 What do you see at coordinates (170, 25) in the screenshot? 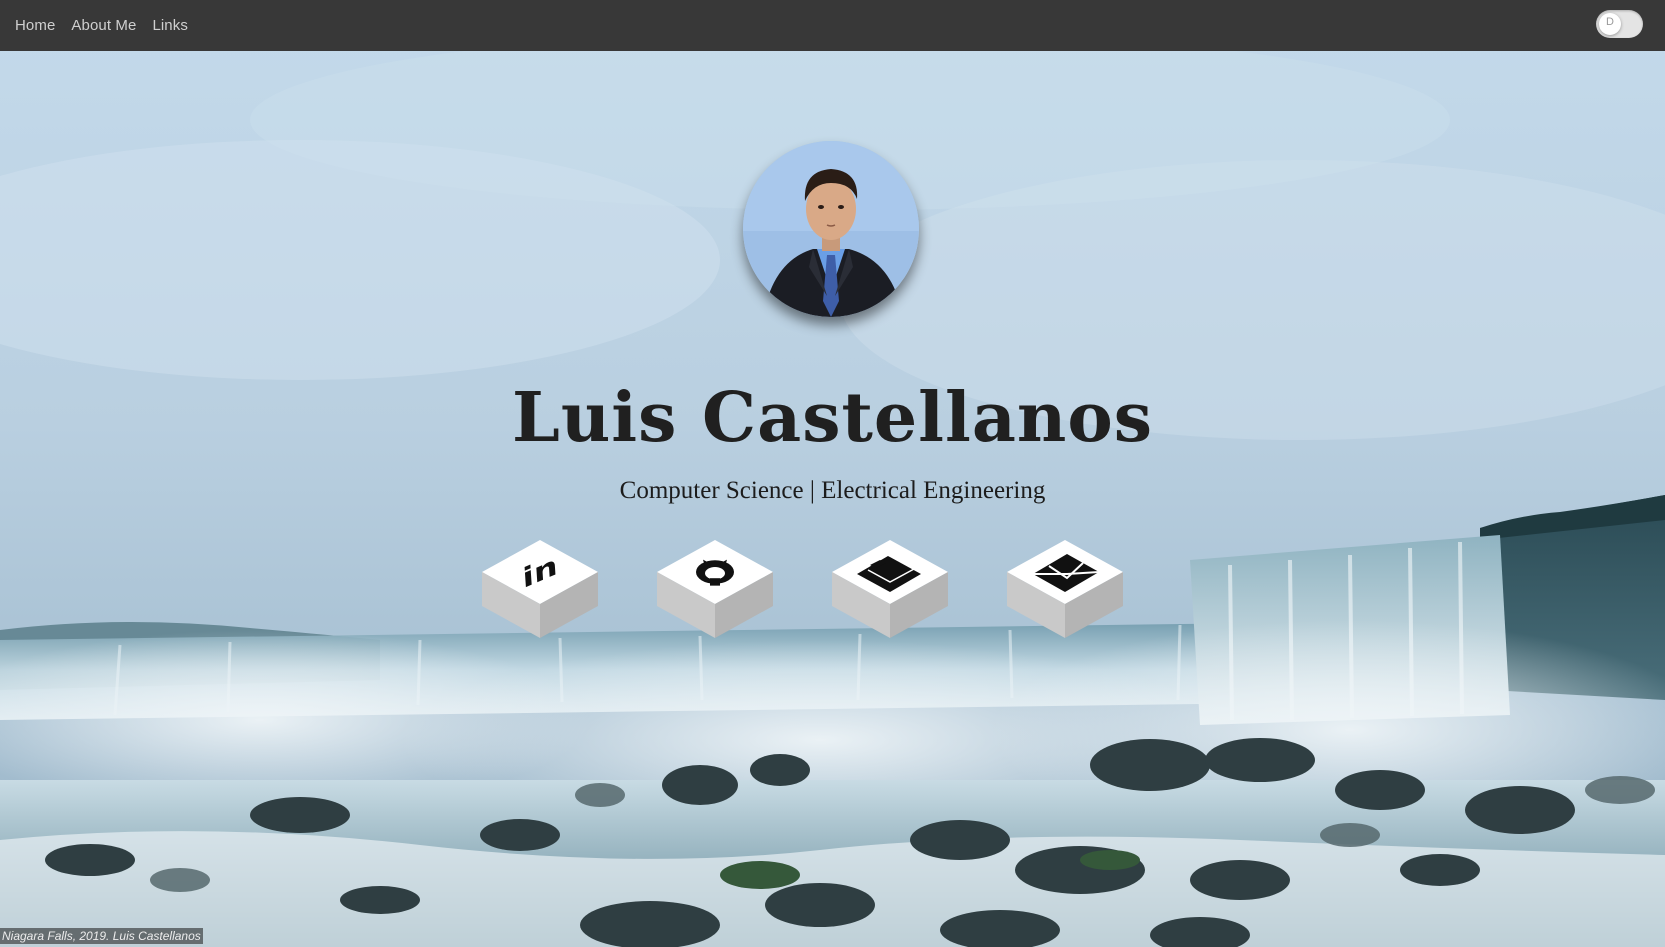
I see `nav-link-links: Links` at bounding box center [170, 25].